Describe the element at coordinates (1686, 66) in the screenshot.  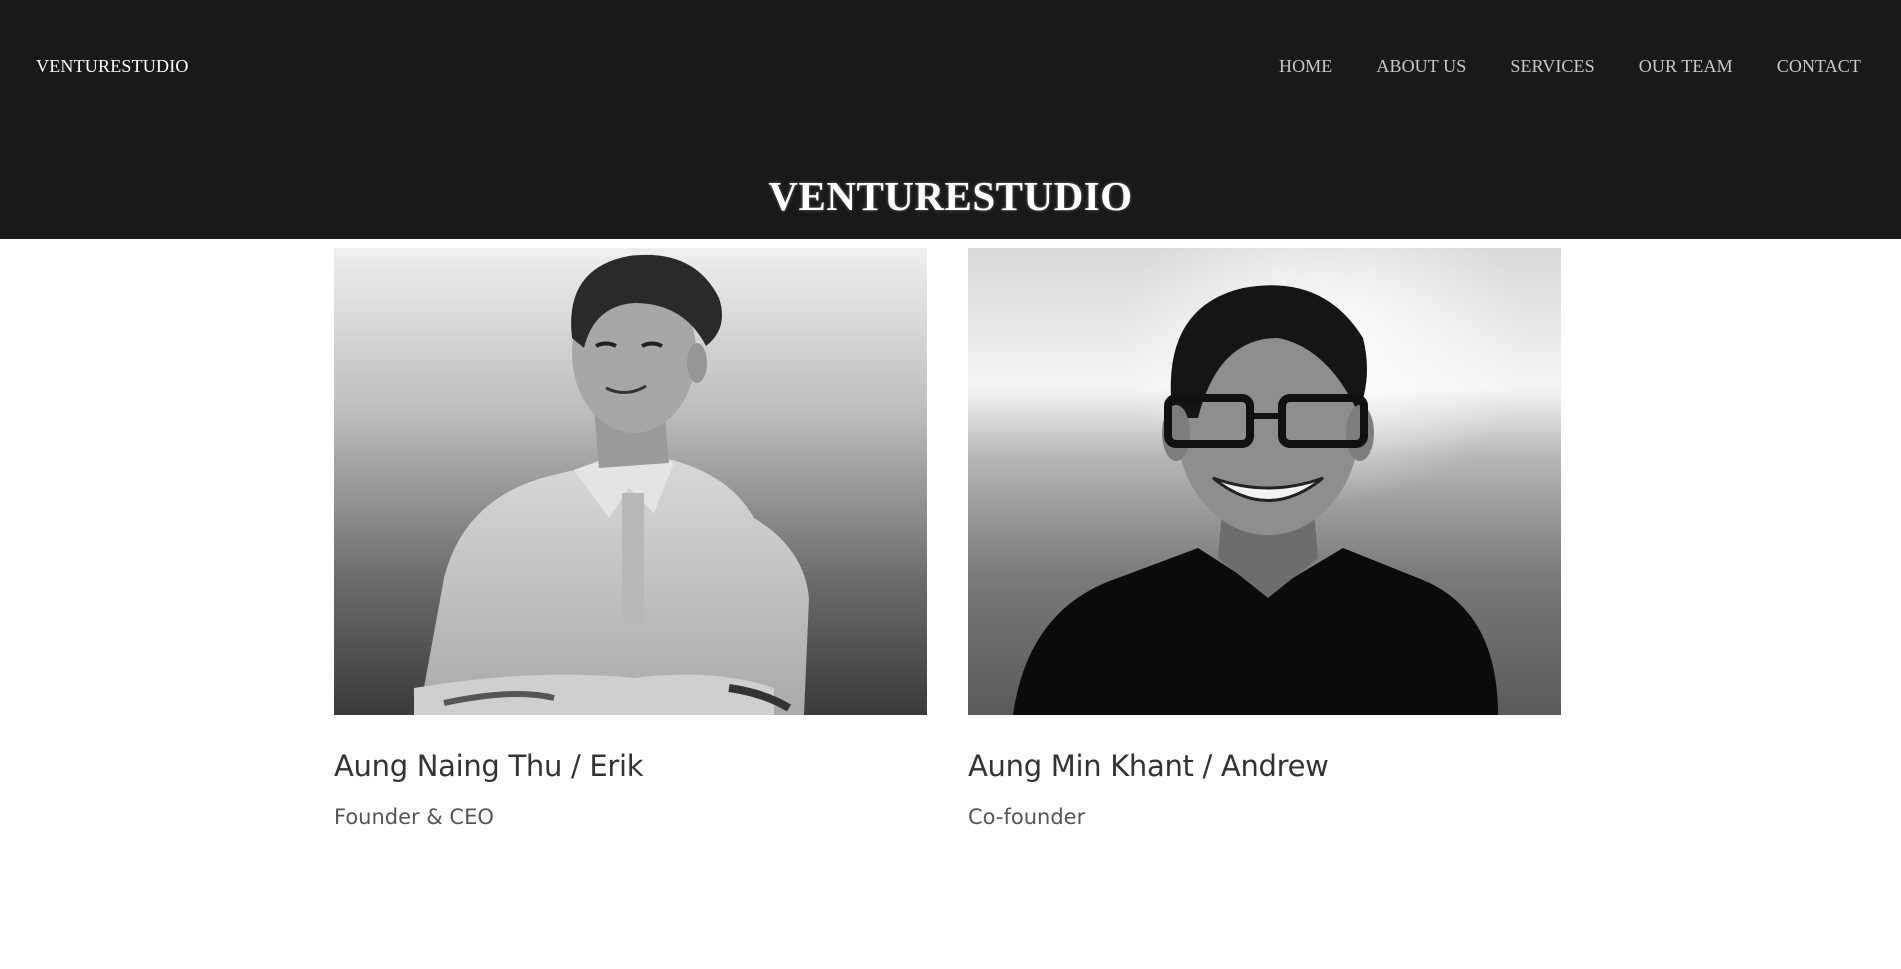
I see `nav-link-our-team: OUR TEAM` at that location.